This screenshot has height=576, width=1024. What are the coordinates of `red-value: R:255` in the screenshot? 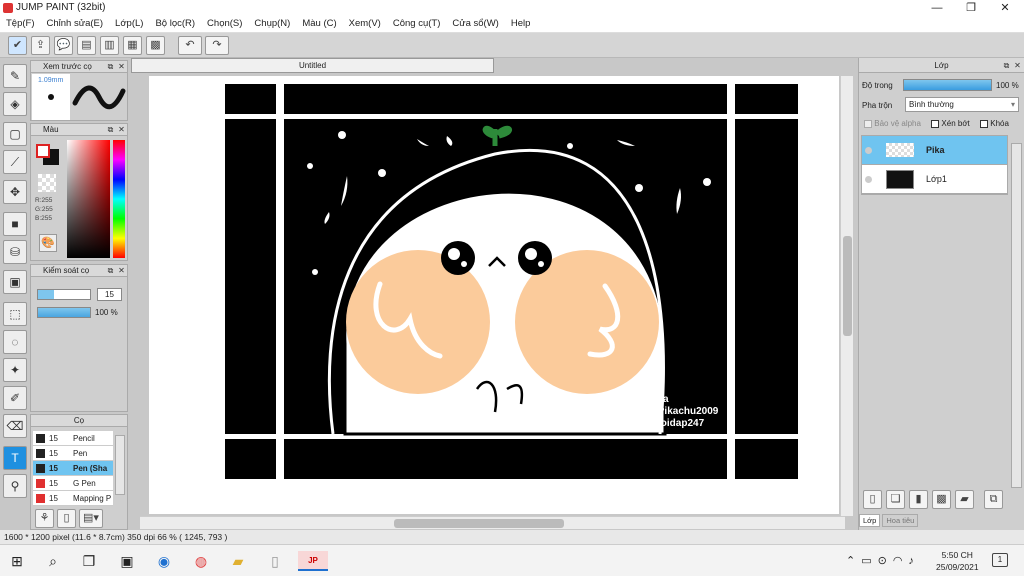 It's located at (44, 200).